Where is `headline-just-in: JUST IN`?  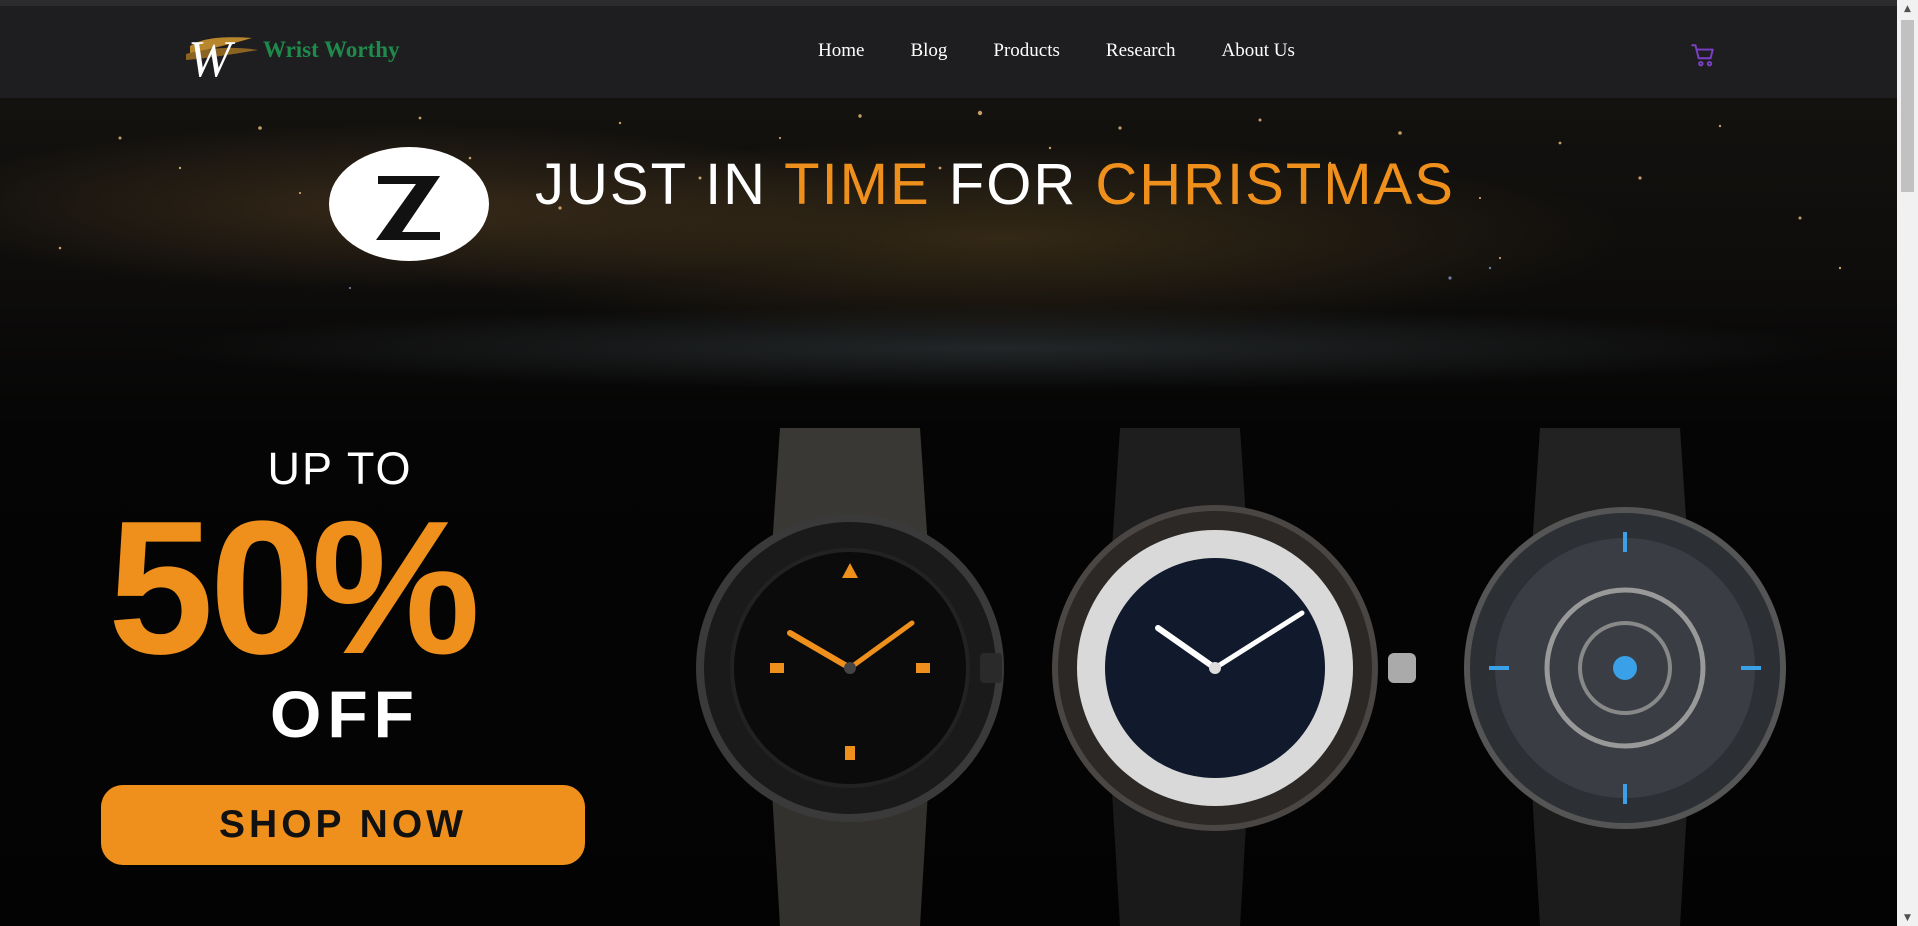
headline-just-in: JUST IN is located at coordinates (660, 184).